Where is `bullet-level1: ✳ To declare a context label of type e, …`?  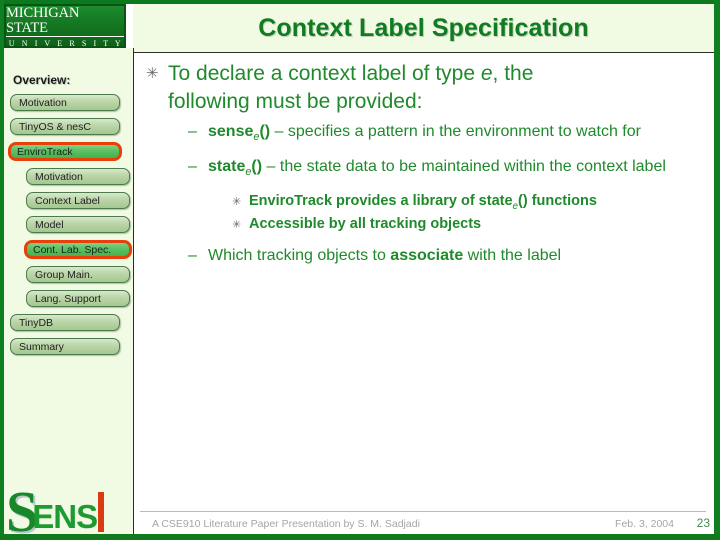 bullet-level1: ✳ To declare a context label of type e, … is located at coordinates (423, 87).